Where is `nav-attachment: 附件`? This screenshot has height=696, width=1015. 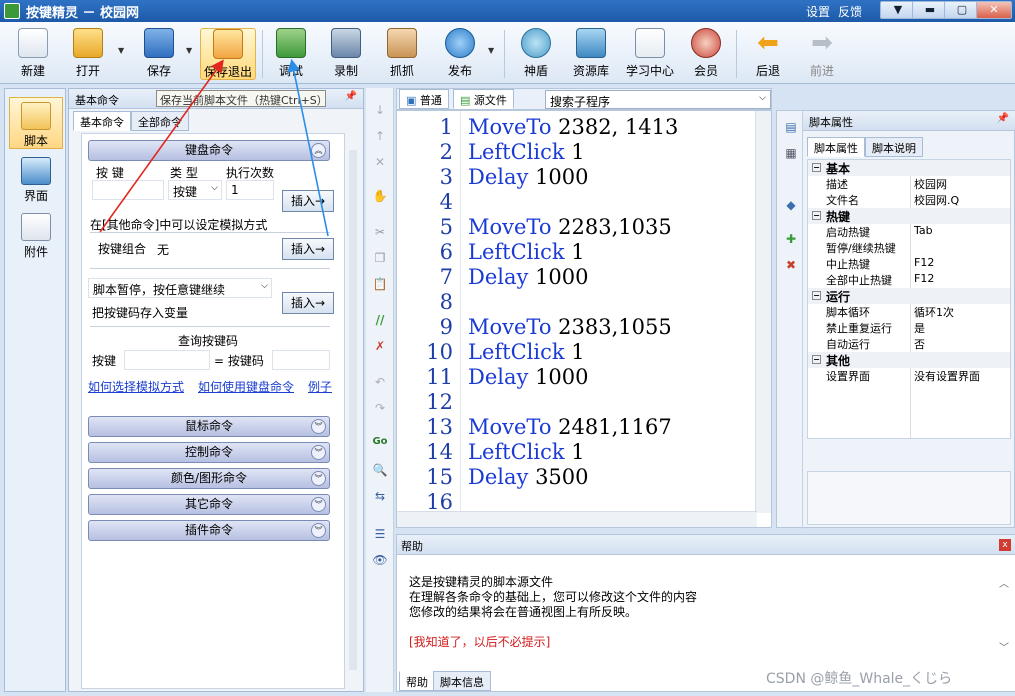 nav-attachment: 附件 is located at coordinates (36, 235).